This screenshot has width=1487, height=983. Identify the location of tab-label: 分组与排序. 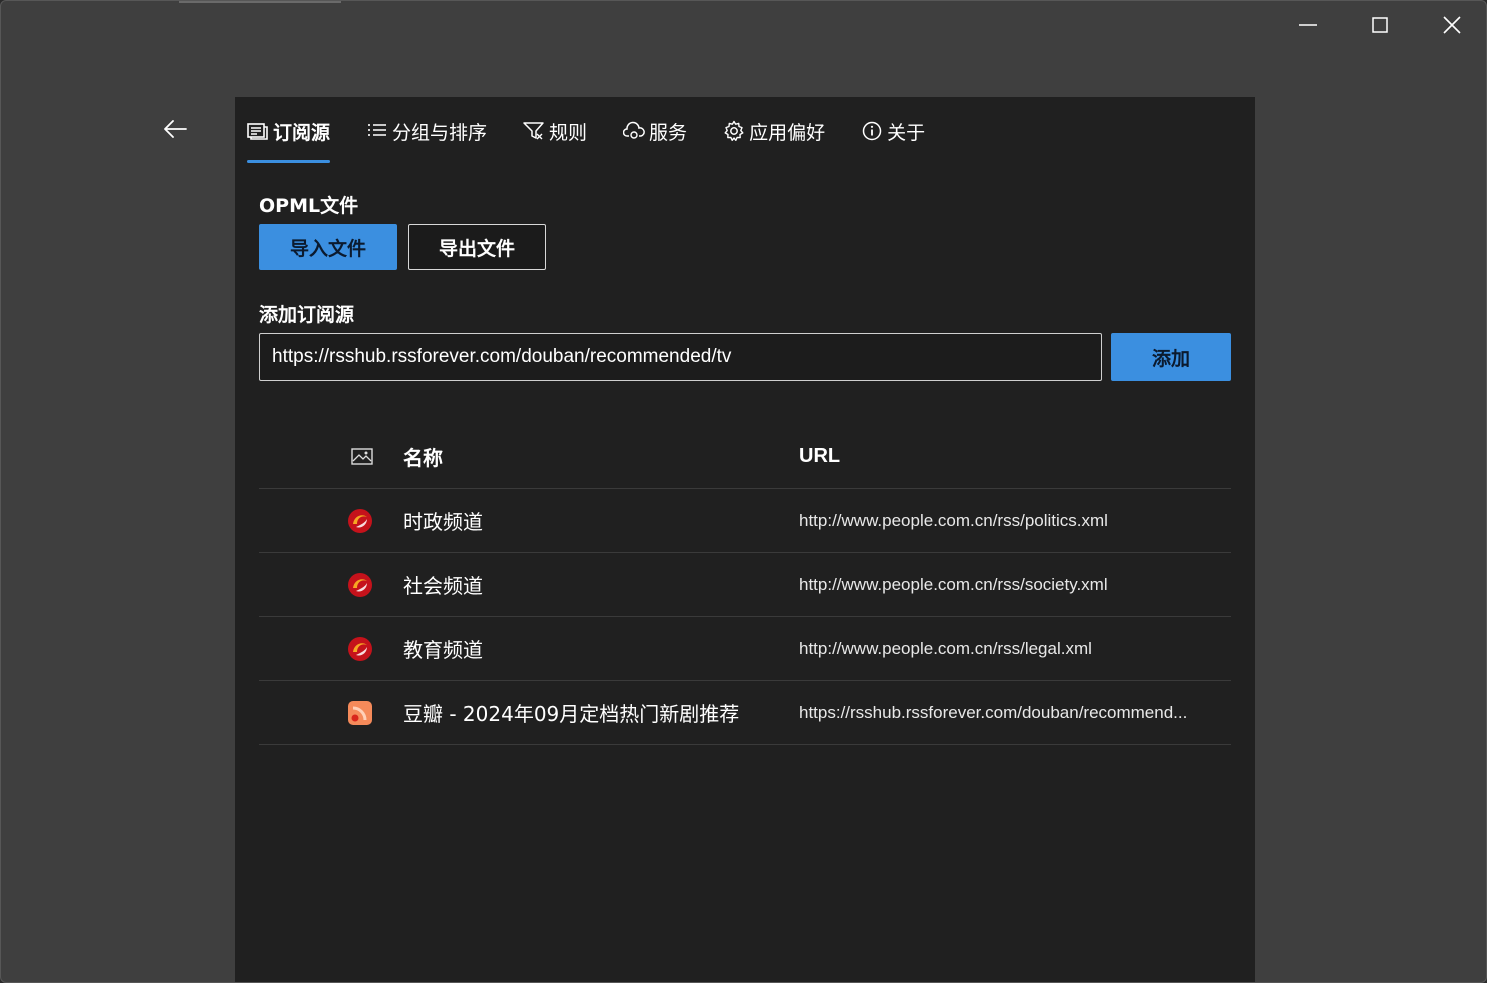
(440, 132).